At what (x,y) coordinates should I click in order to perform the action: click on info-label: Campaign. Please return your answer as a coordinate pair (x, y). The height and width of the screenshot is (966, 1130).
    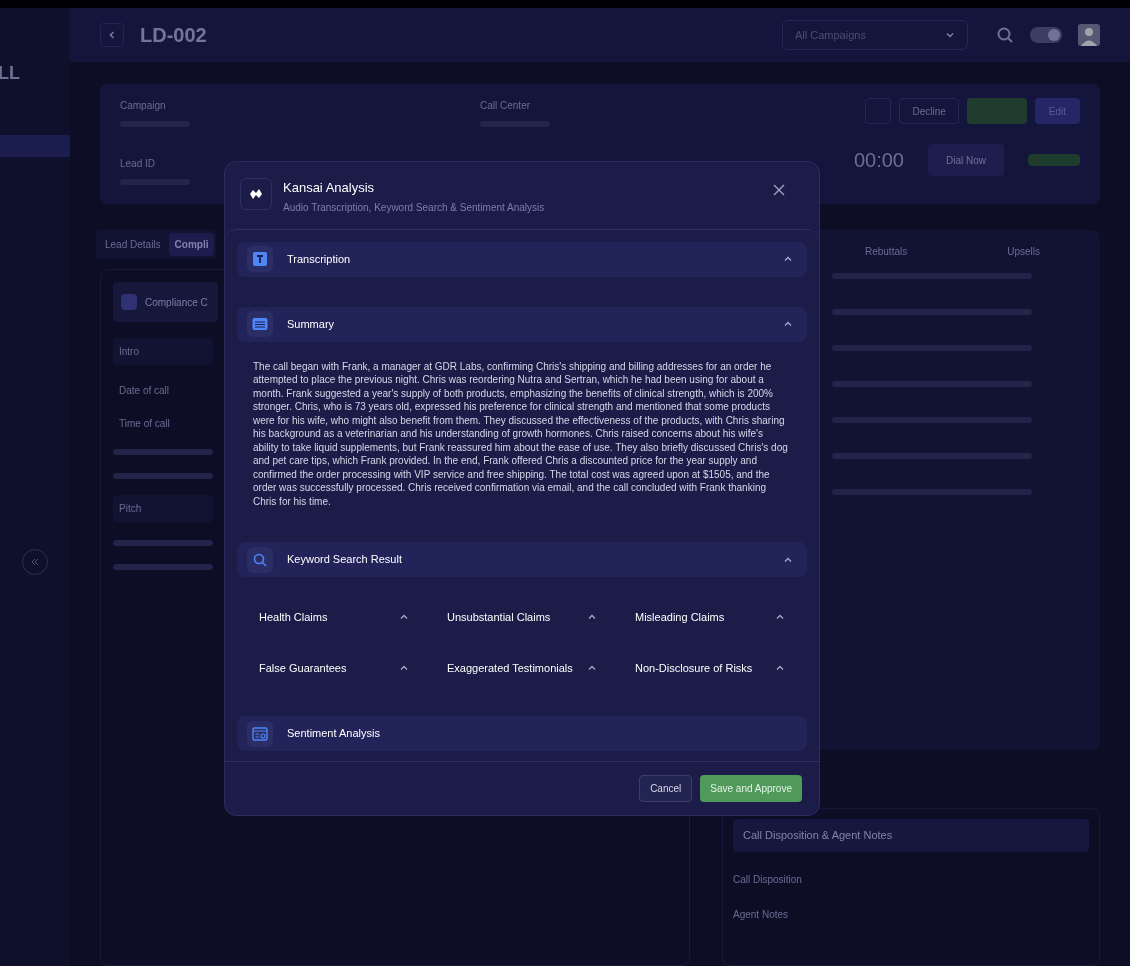
    Looking at the image, I should click on (143, 106).